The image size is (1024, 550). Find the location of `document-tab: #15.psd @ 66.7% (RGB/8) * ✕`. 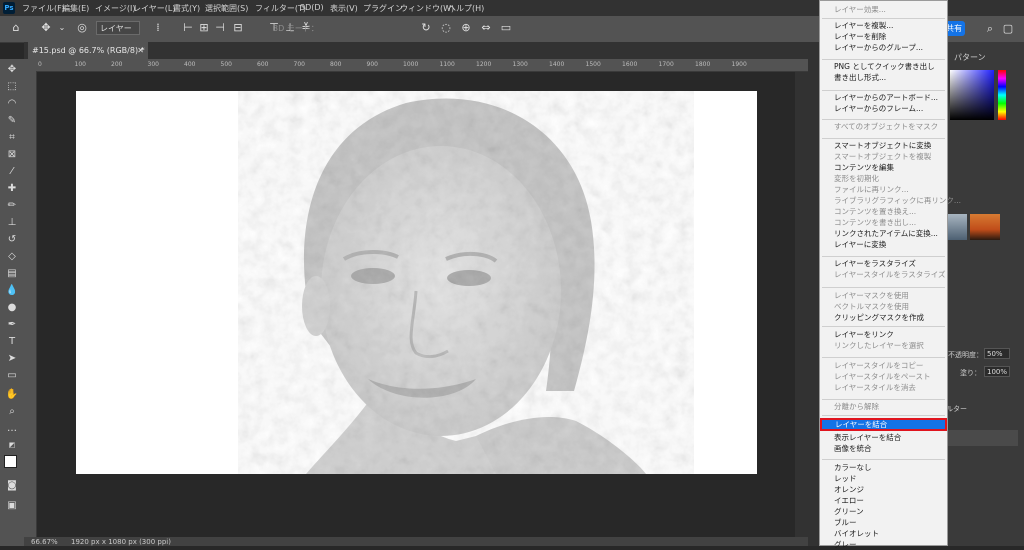

document-tab: #15.psd @ 66.7% (RGB/8) * ✕ is located at coordinates (88, 50).